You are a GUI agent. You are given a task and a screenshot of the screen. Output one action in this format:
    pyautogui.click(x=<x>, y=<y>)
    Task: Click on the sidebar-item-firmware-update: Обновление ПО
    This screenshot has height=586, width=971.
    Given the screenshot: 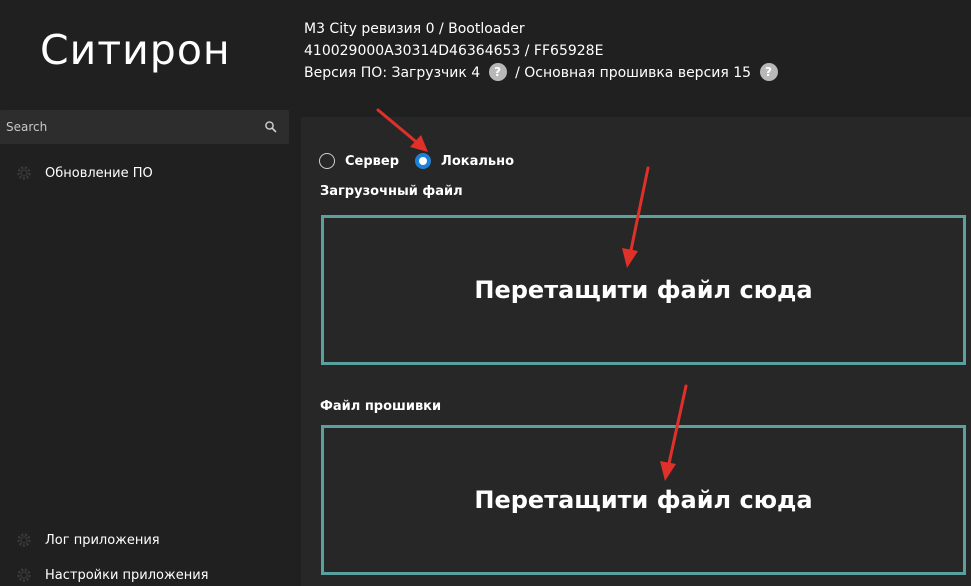 What is the action you would take?
    pyautogui.click(x=84, y=173)
    